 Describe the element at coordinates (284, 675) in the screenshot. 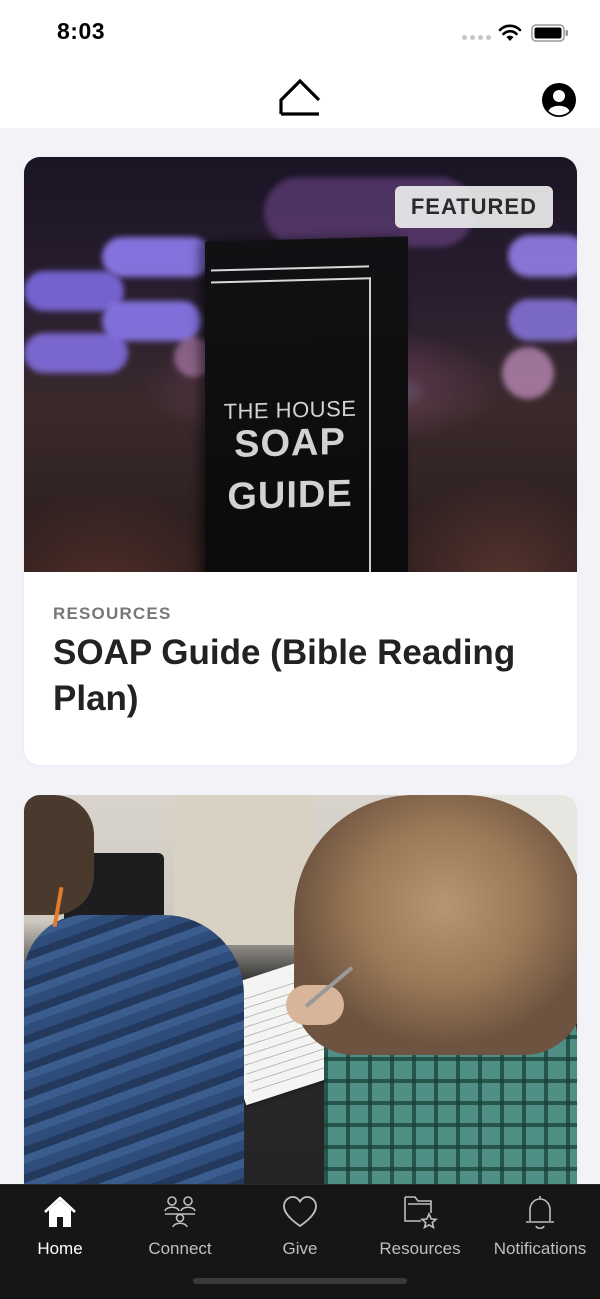

I see `card-title: SOAP Guide (Bible Reading Plan)` at that location.